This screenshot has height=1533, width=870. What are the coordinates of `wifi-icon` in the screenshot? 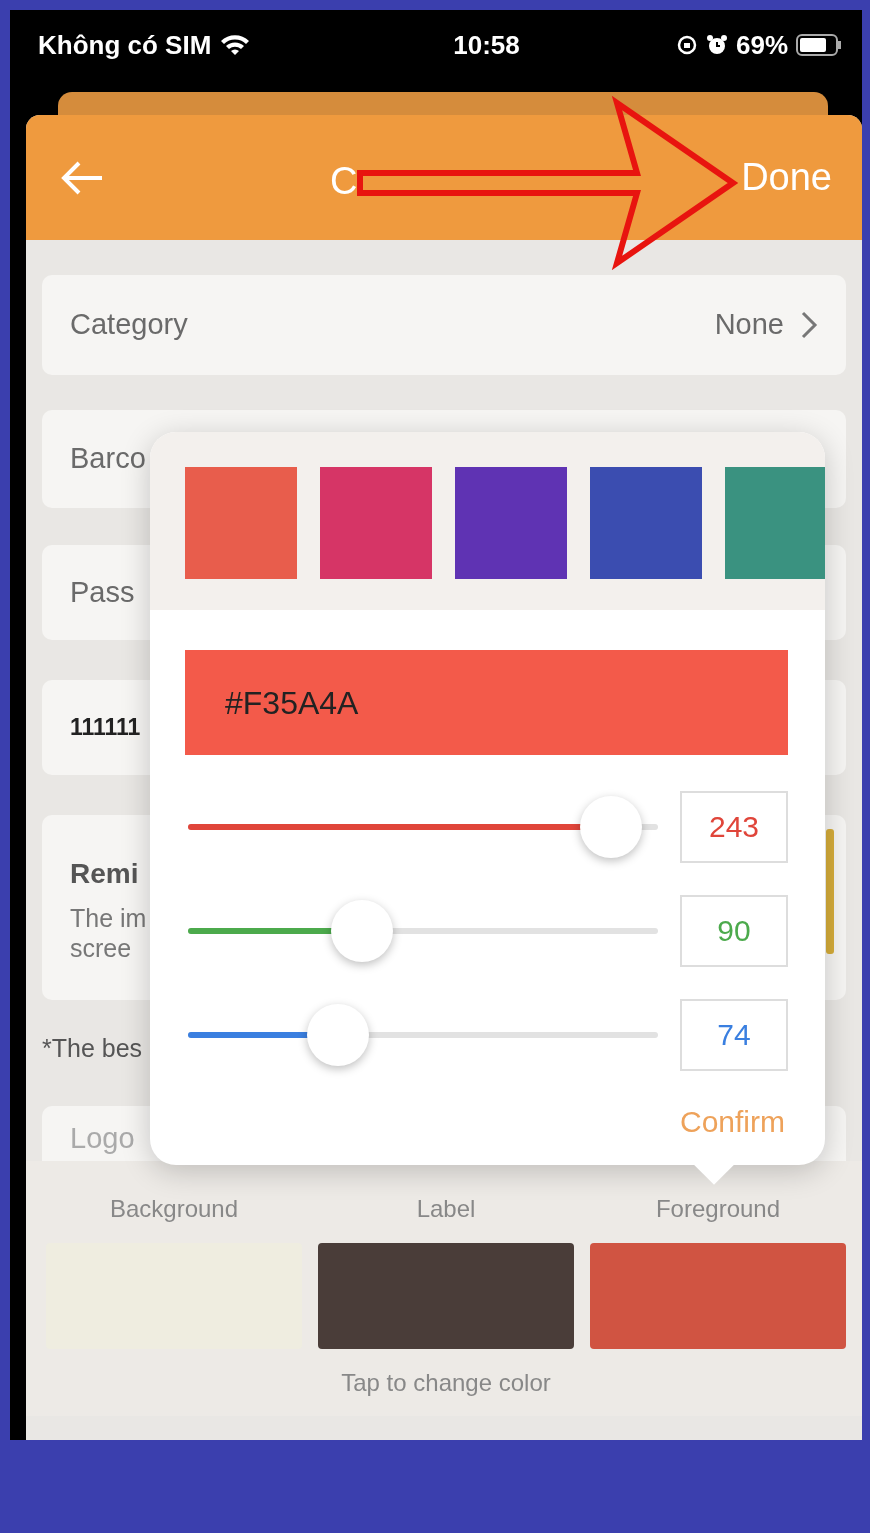 It's located at (235, 45).